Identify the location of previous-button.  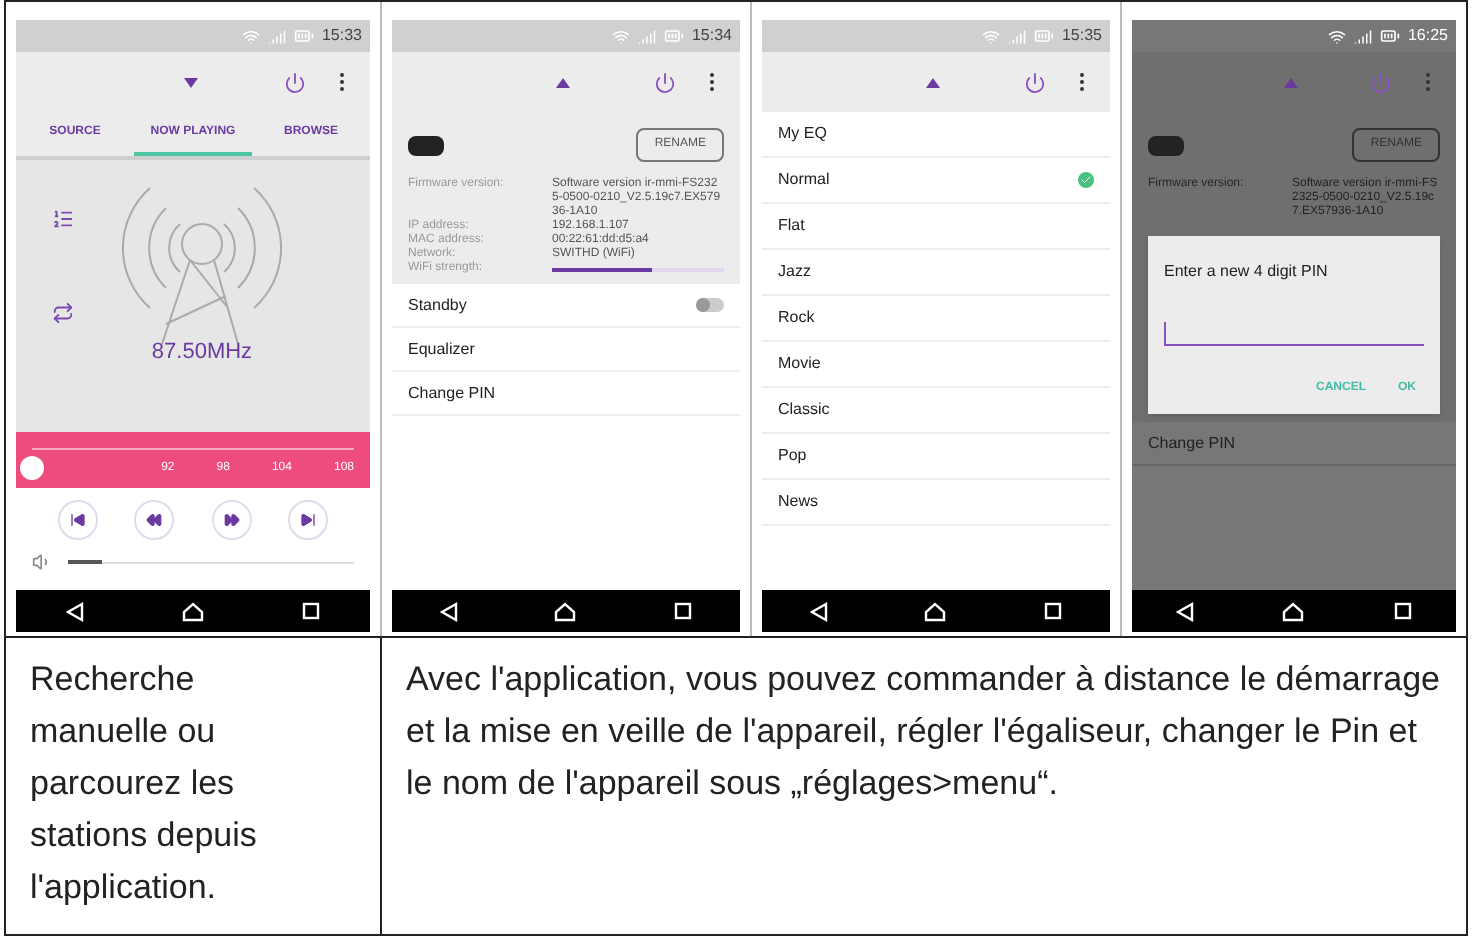
(78, 520).